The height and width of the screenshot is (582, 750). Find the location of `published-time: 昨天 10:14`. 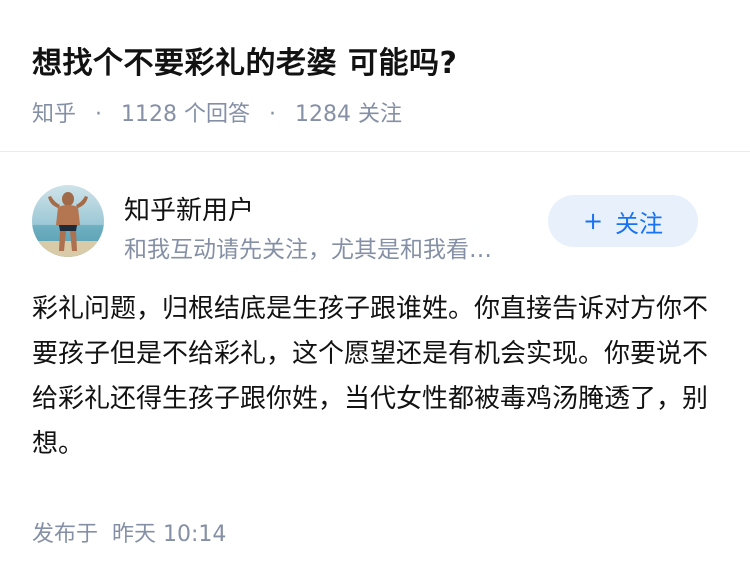

published-time: 昨天 10:14 is located at coordinates (169, 534).